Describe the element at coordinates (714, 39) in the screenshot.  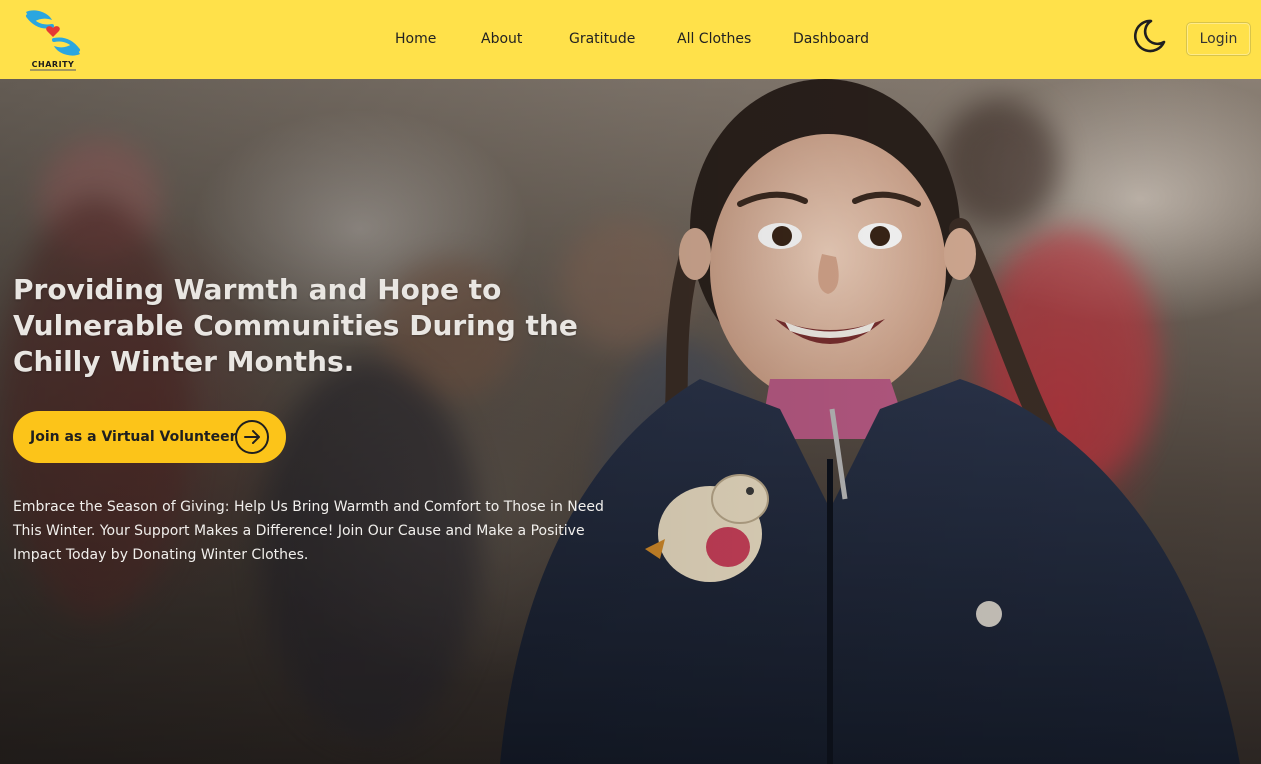
I see `nav-link-all-clothes: All Clothes` at that location.